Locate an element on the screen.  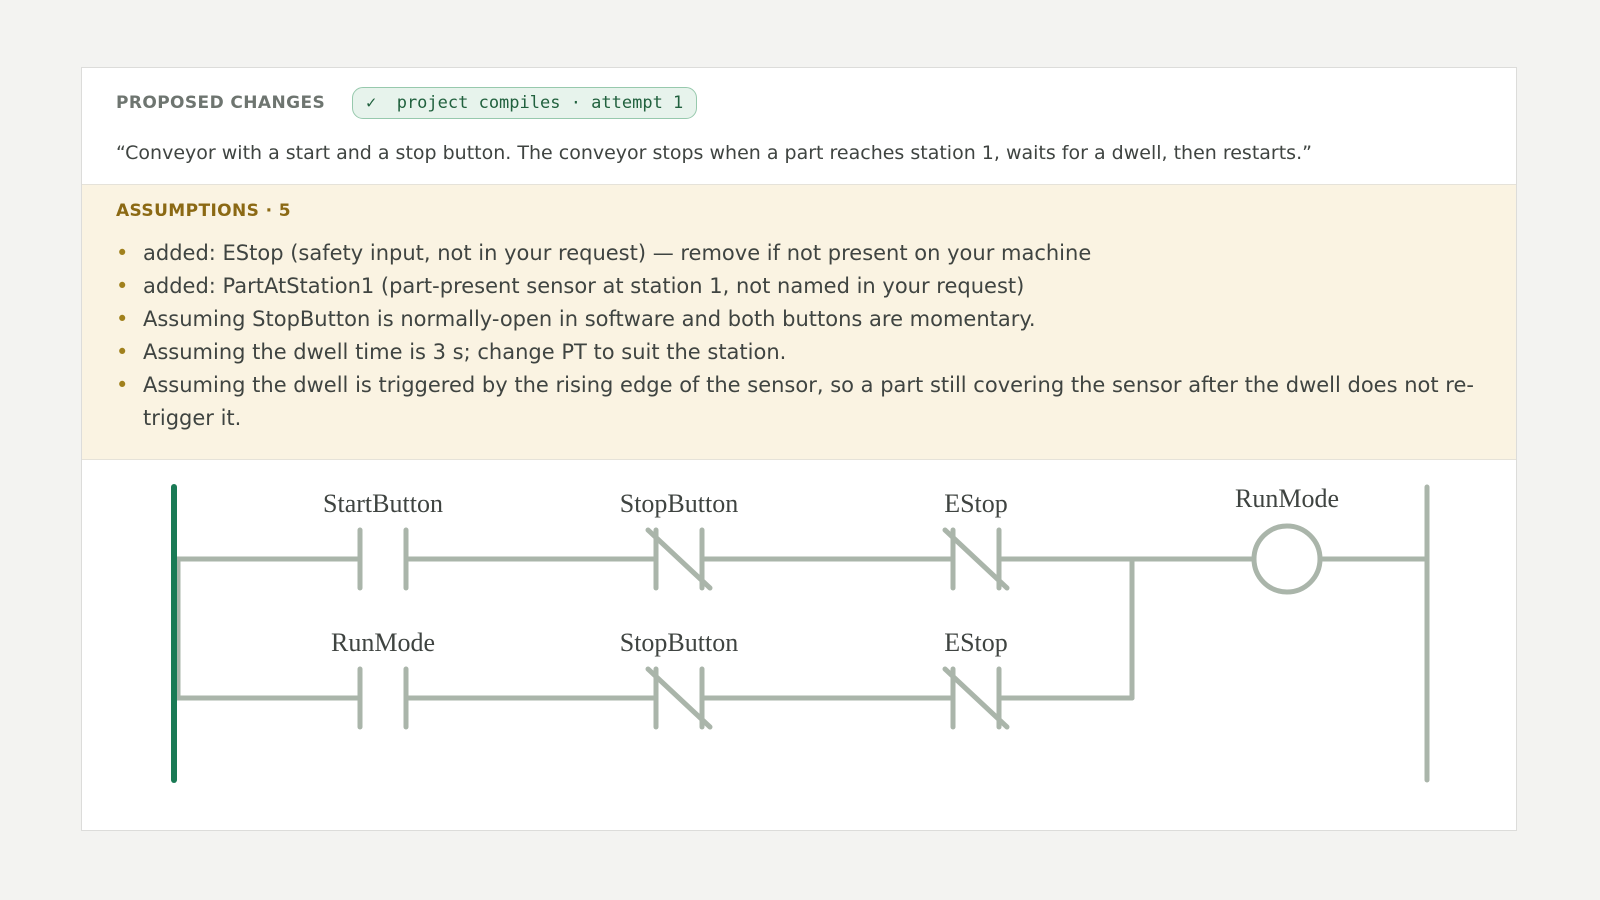
contact-label: StartButton is located at coordinates (383, 503).